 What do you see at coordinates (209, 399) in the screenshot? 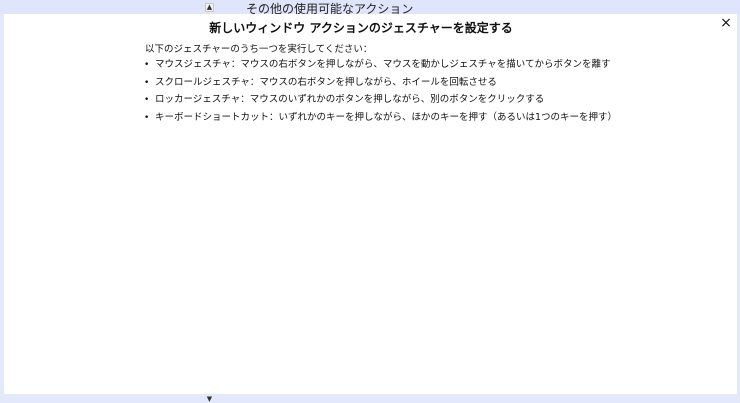
I see `scroll-down-icon: ▼` at bounding box center [209, 399].